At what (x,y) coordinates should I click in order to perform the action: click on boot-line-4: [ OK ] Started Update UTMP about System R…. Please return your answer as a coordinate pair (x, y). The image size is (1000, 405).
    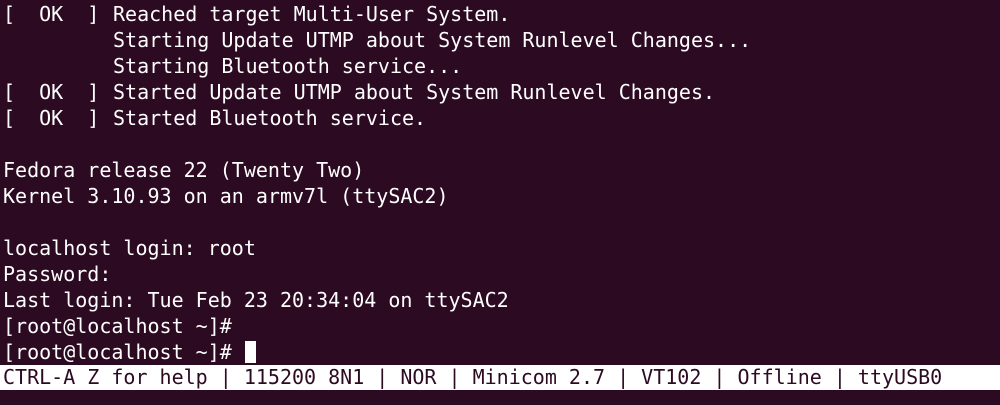
    Looking at the image, I should click on (377, 92).